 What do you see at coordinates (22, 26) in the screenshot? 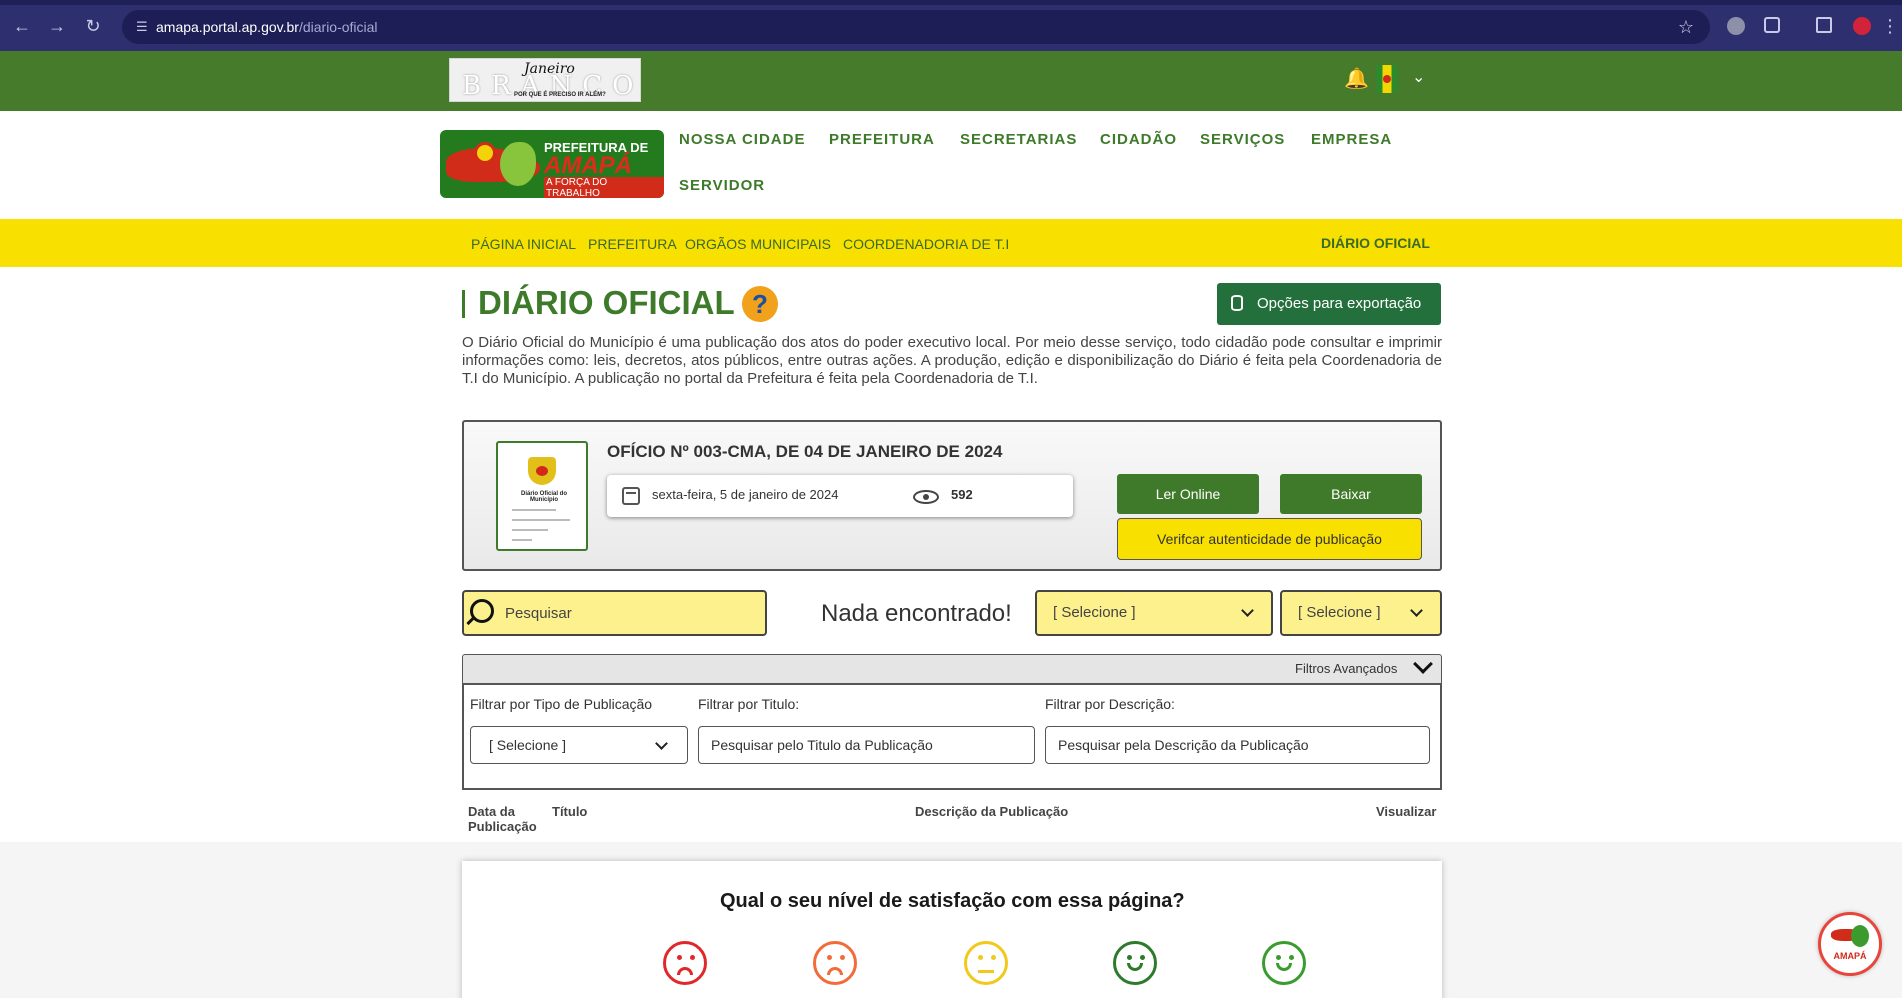
I see `back-icon: ←` at bounding box center [22, 26].